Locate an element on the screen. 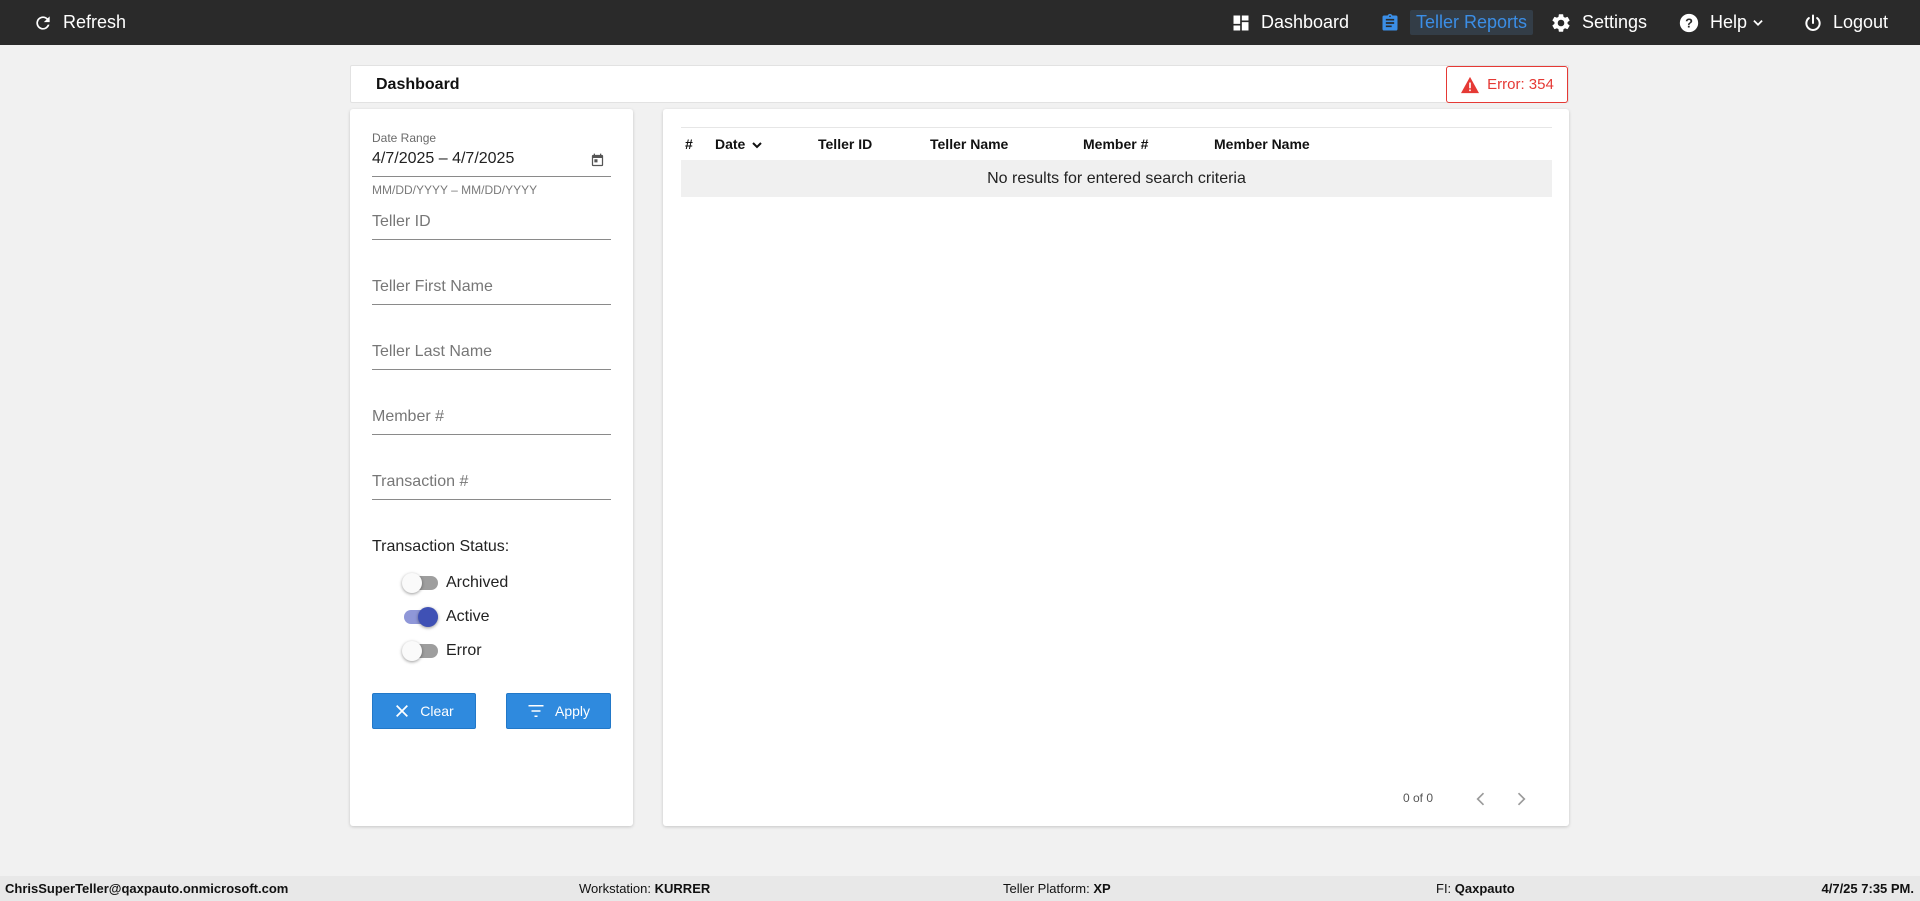 The width and height of the screenshot is (1920, 901). column-header-teller-id: Teller ID is located at coordinates (845, 144).